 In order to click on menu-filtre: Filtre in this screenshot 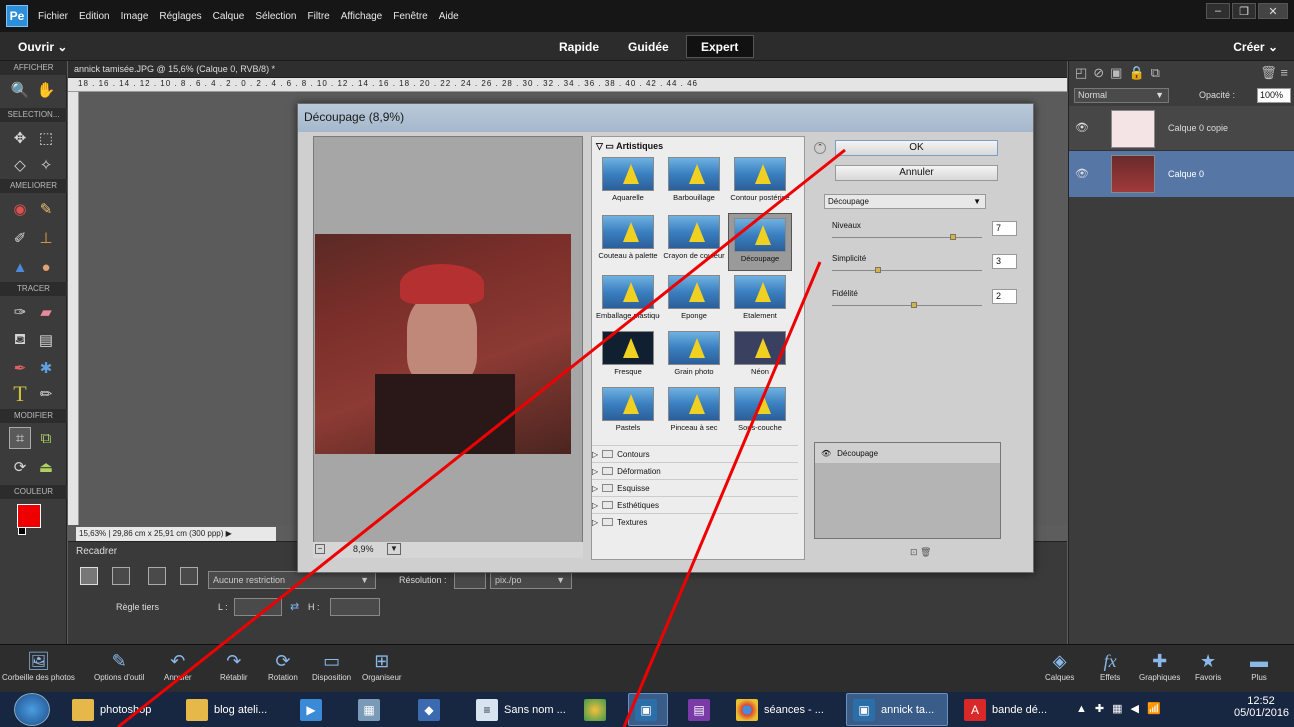, I will do `click(319, 16)`.